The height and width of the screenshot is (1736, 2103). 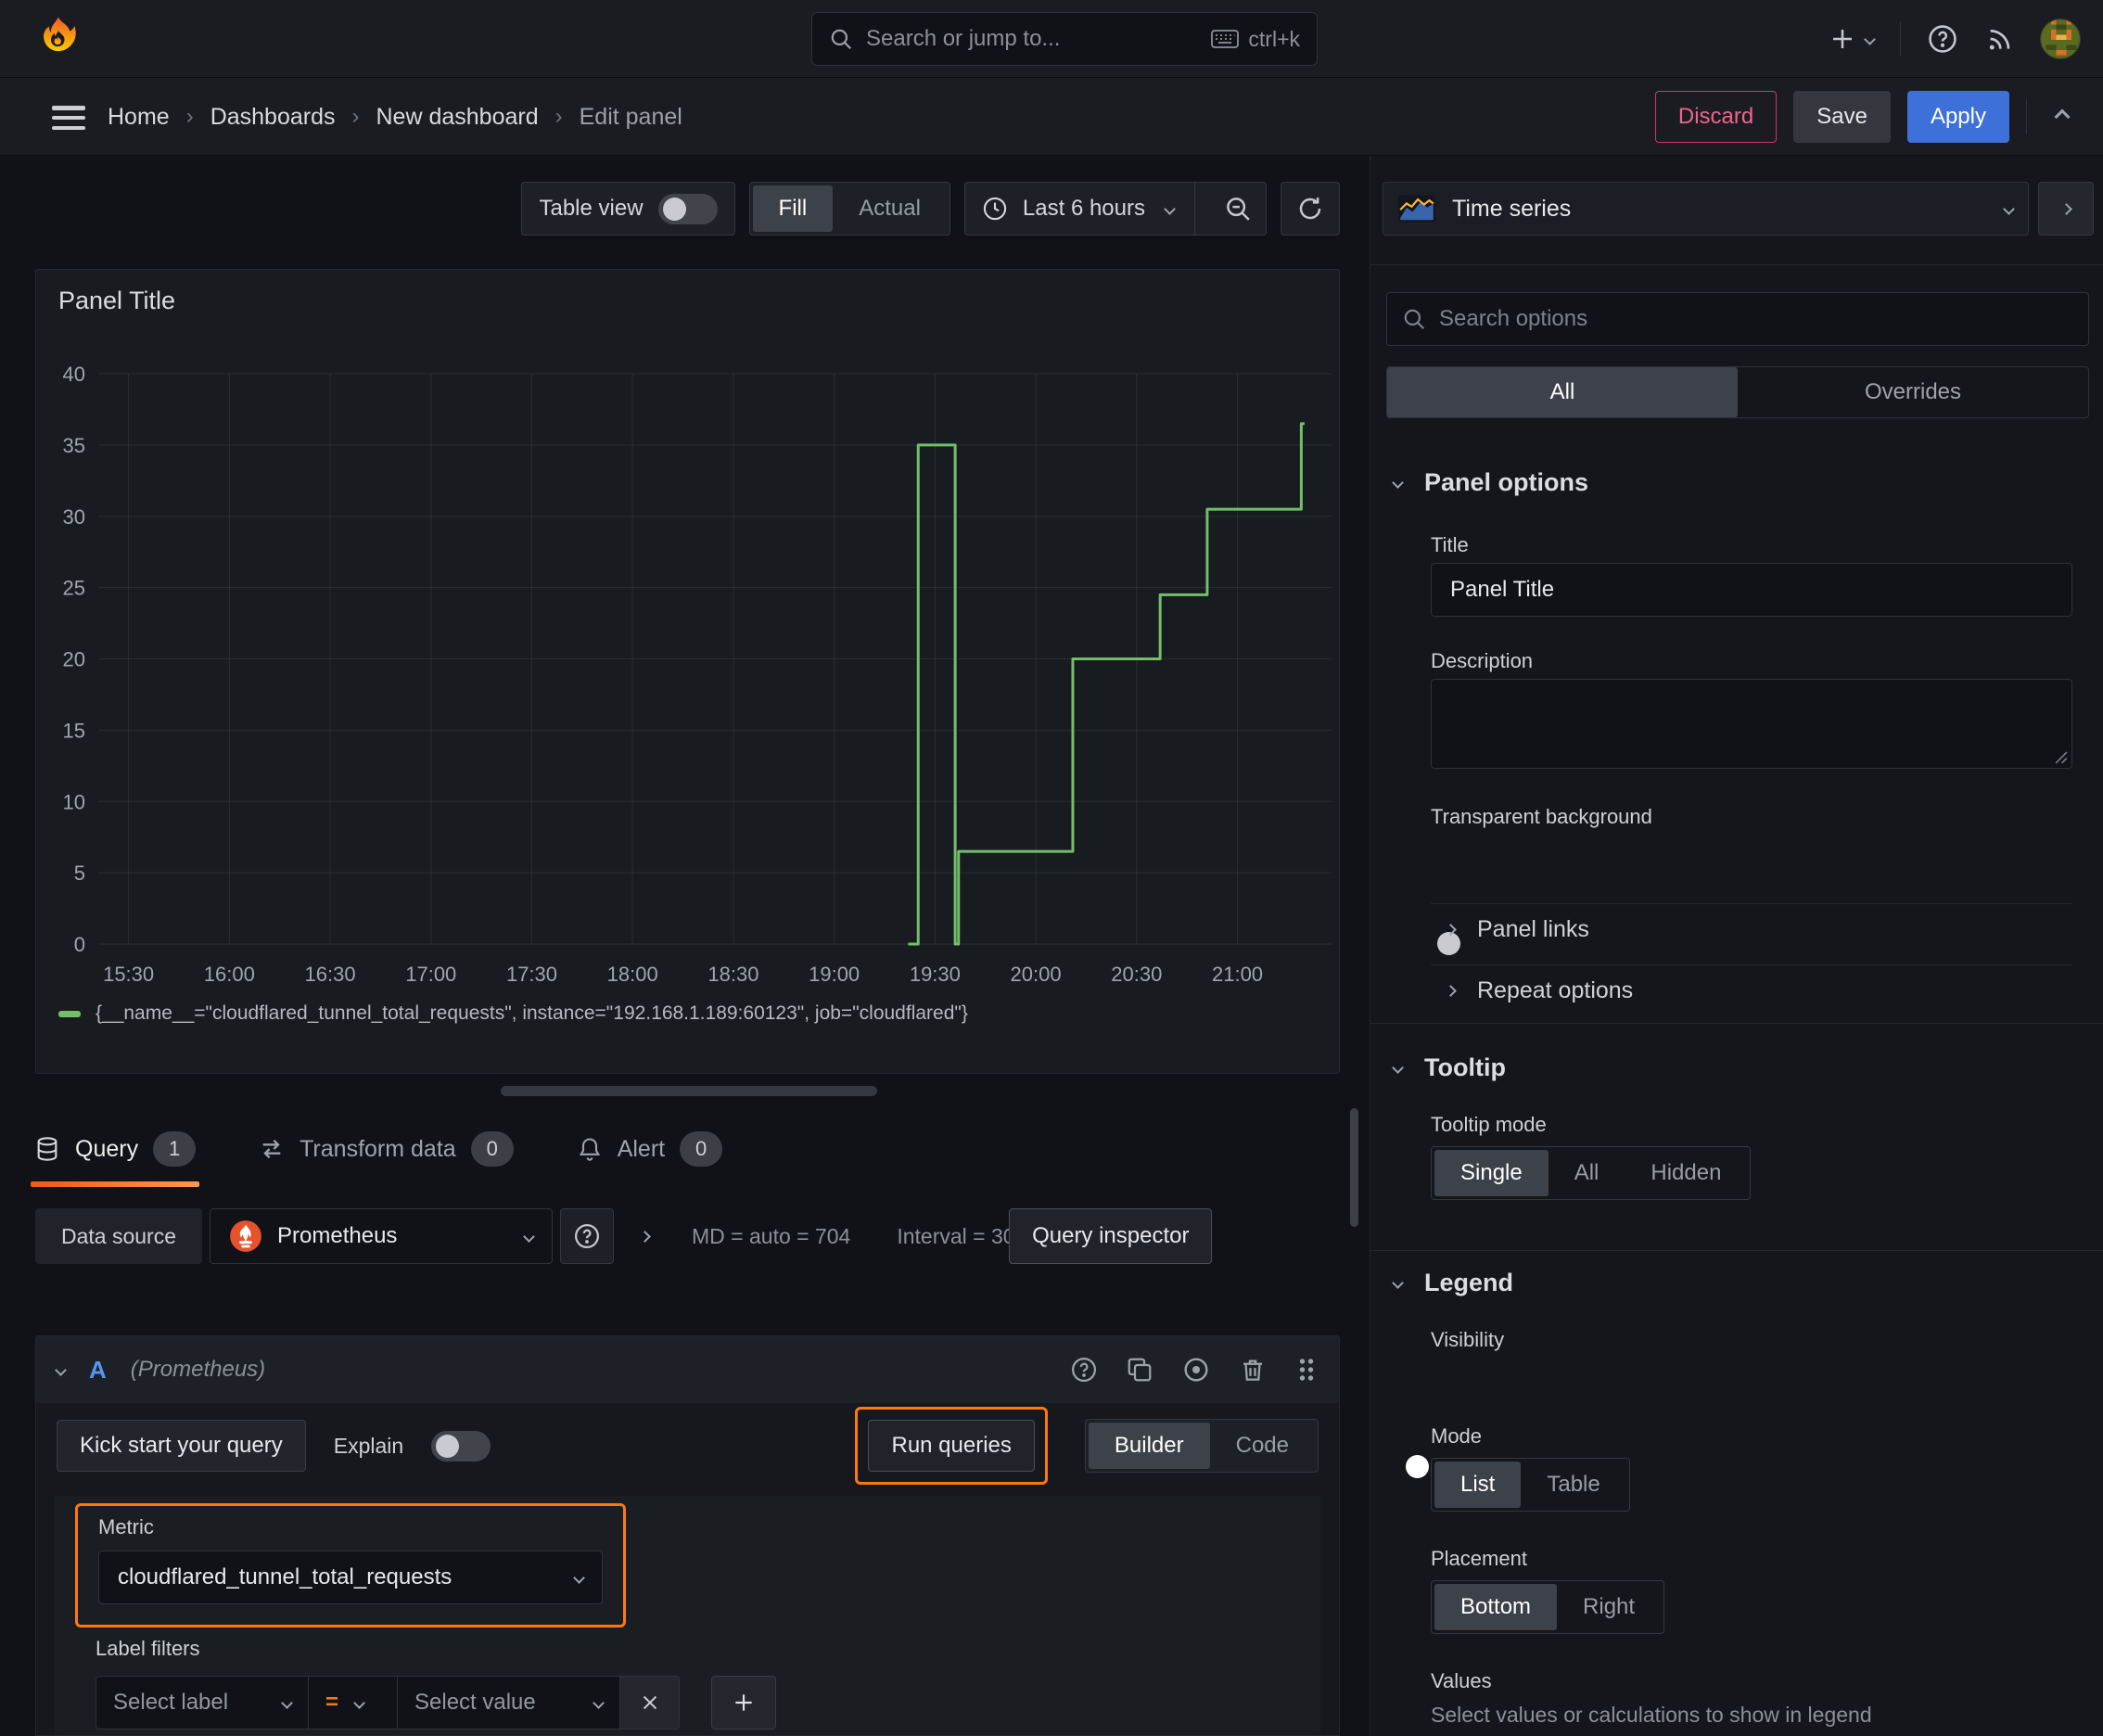 I want to click on vertical-scrollbar, so click(x=1354, y=1167).